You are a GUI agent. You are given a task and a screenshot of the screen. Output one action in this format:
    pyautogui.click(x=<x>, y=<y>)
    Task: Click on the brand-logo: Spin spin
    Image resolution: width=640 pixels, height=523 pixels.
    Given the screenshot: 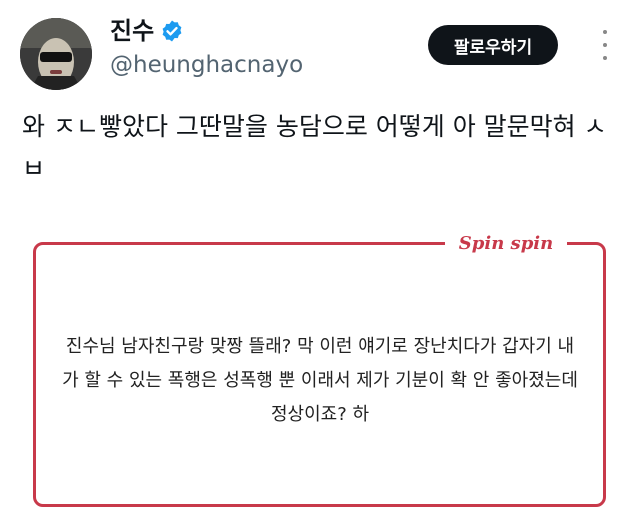 What is the action you would take?
    pyautogui.click(x=506, y=243)
    